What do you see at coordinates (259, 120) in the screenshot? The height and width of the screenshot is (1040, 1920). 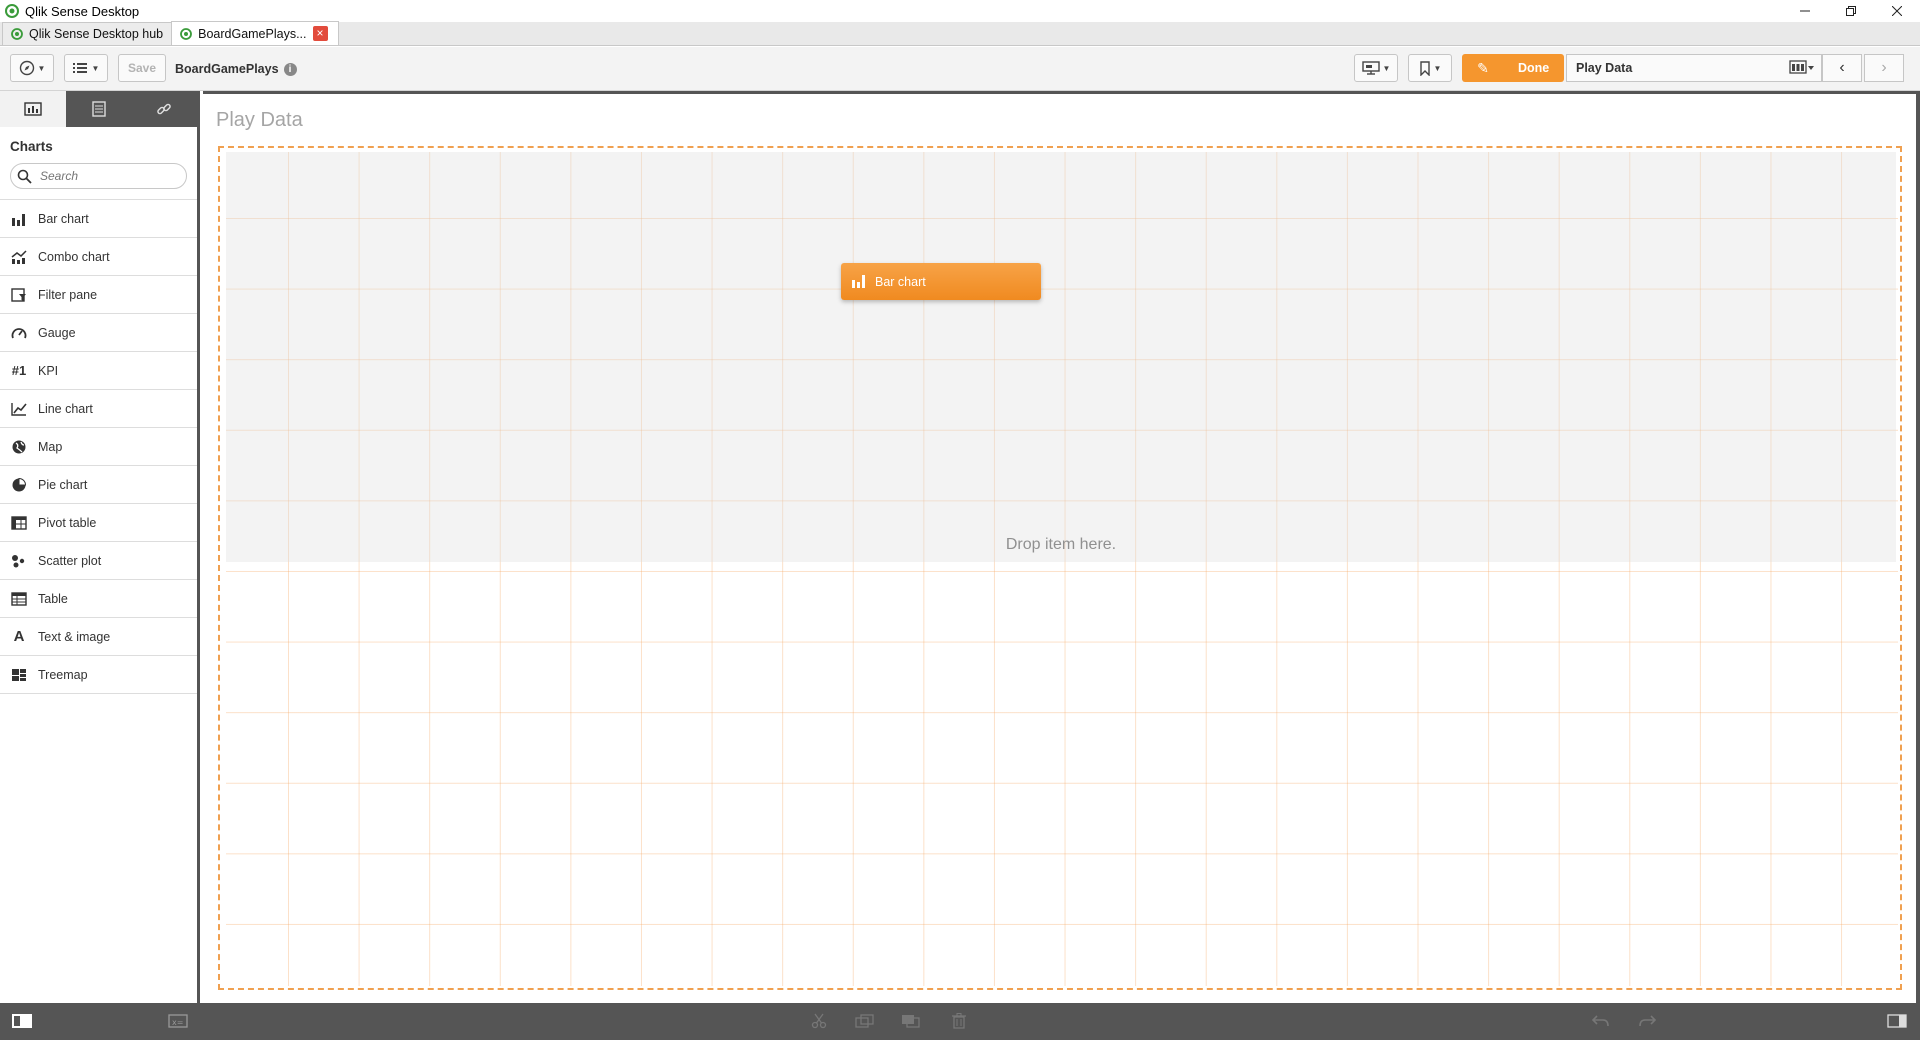 I see `sheet-title: Play Data` at bounding box center [259, 120].